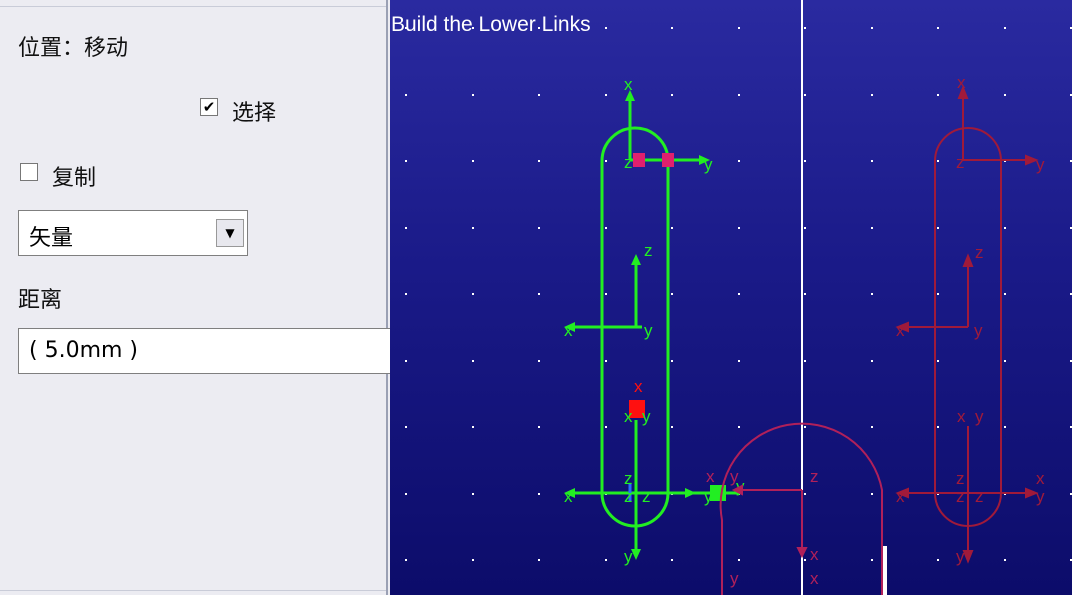 Image resolution: width=1072 pixels, height=595 pixels. What do you see at coordinates (230, 233) in the screenshot?
I see `dropdown-arrow-icon: ▼` at bounding box center [230, 233].